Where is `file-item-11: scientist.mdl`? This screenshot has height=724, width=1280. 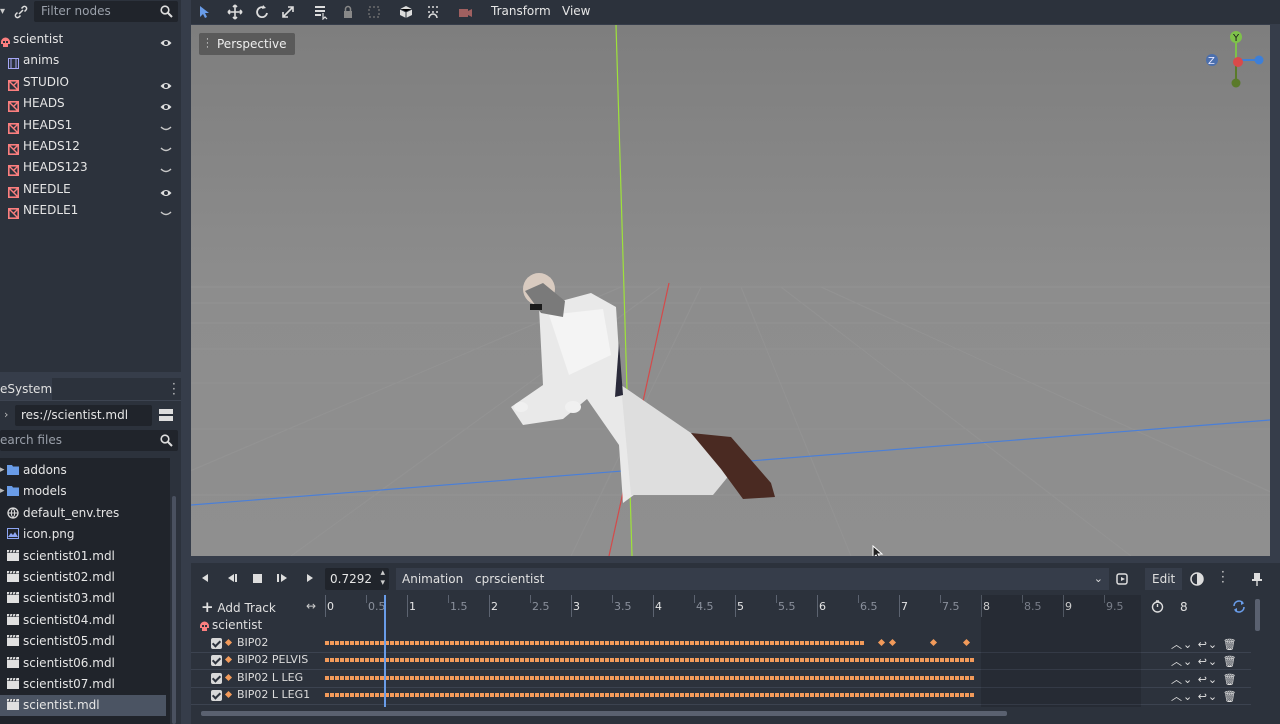 file-item-11: scientist.mdl is located at coordinates (83, 706).